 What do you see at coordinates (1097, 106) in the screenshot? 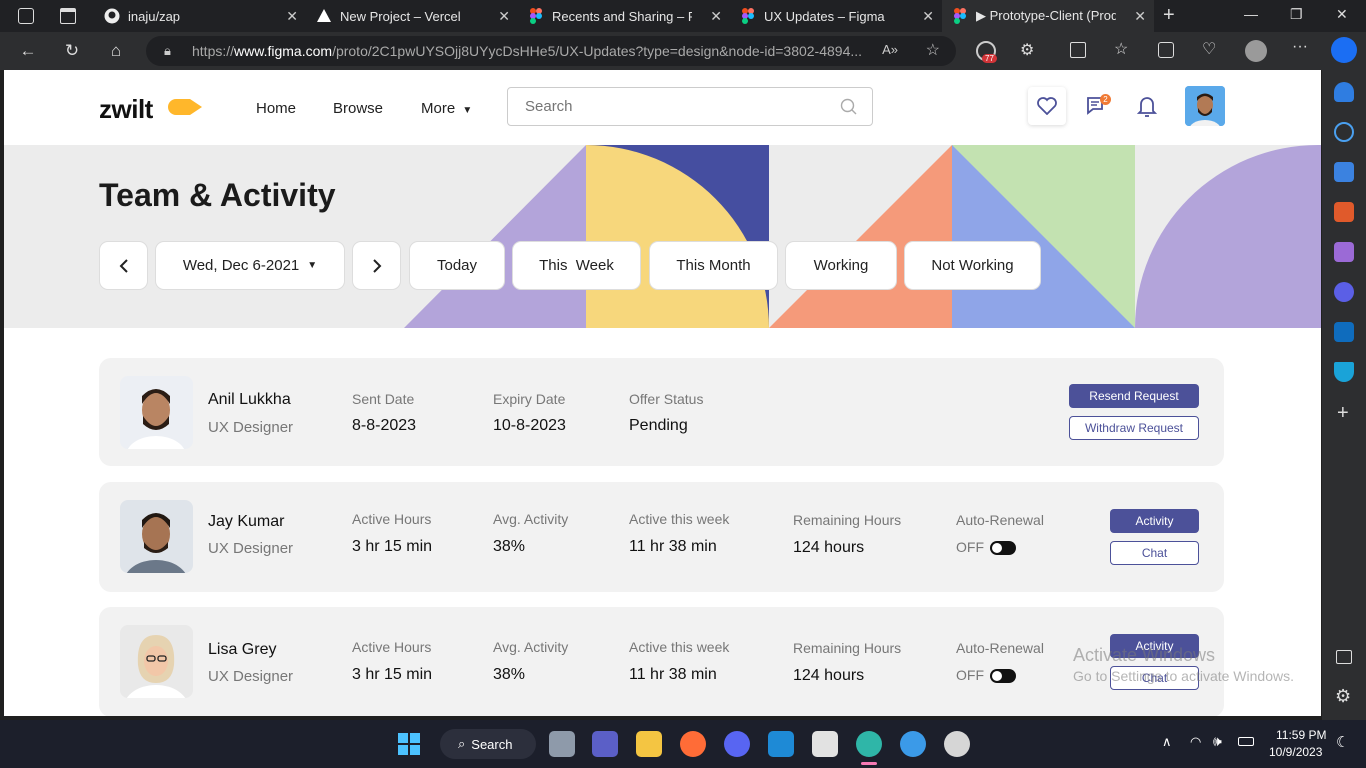
I see `messages-button: 2` at bounding box center [1097, 106].